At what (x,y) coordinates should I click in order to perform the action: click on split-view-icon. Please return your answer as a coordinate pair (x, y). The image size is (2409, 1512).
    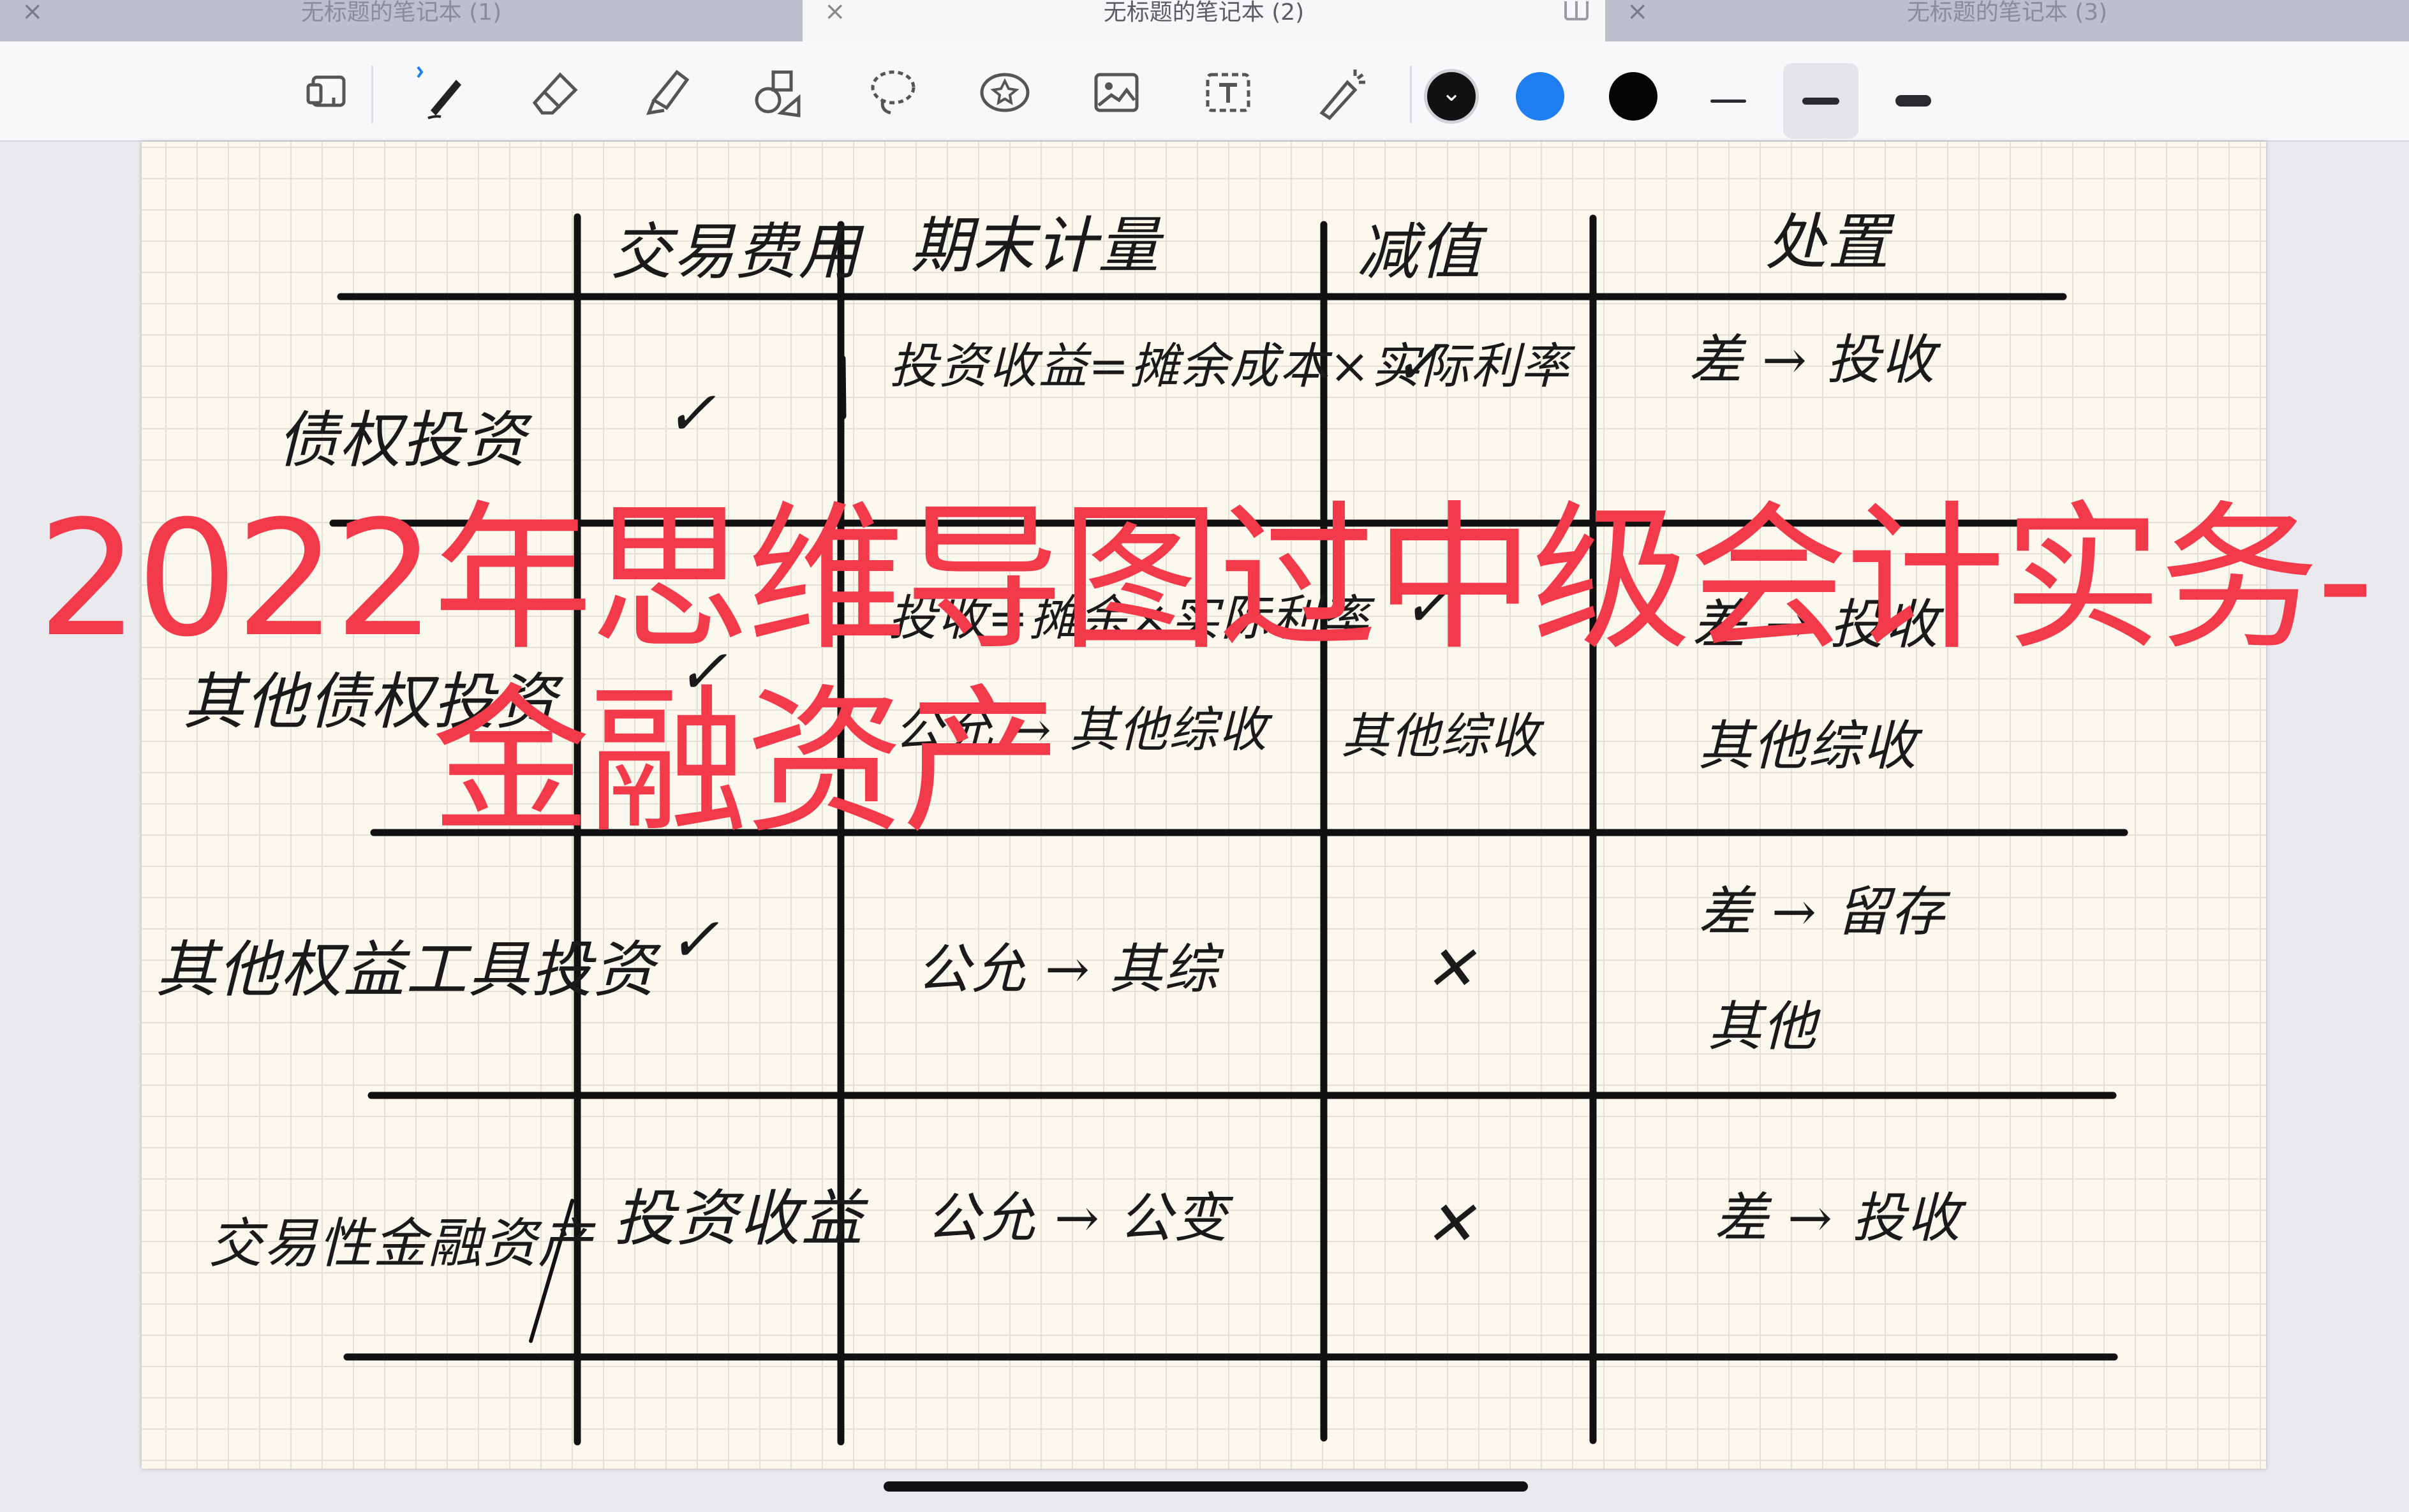
    Looking at the image, I should click on (1576, 10).